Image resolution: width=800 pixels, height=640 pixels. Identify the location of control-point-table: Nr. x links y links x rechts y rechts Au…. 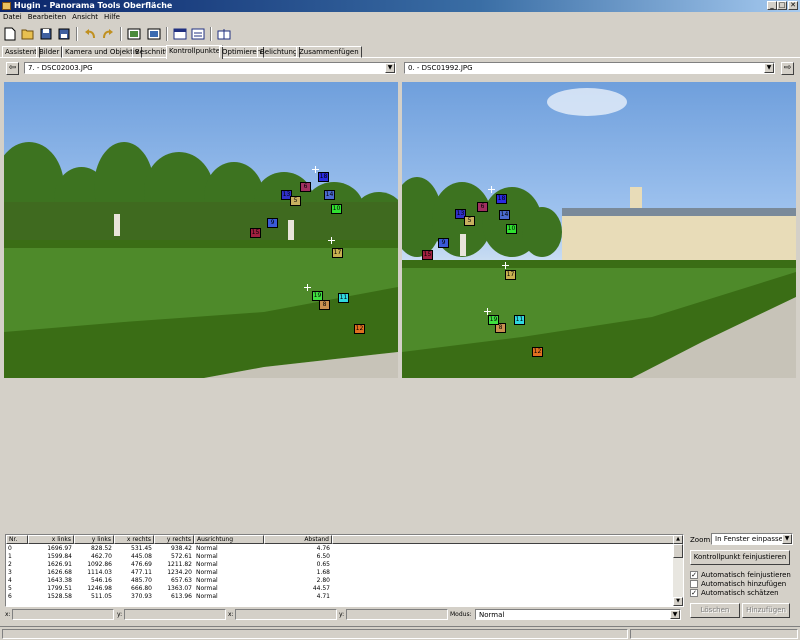
(344, 570).